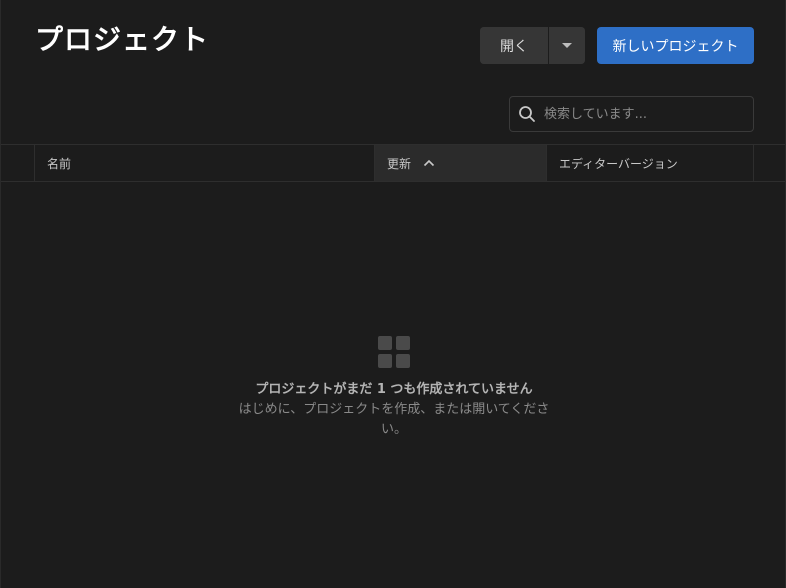 Image resolution: width=786 pixels, height=588 pixels. What do you see at coordinates (648, 114) in the screenshot?
I see `search-input` at bounding box center [648, 114].